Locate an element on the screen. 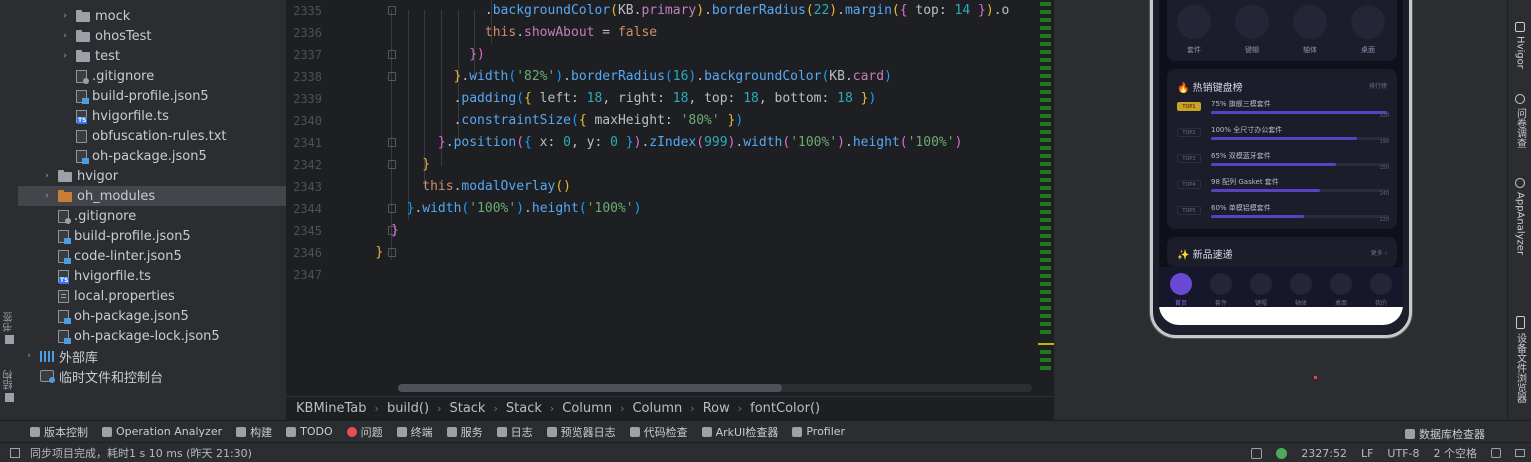  notifications-icon is located at coordinates (1520, 453).